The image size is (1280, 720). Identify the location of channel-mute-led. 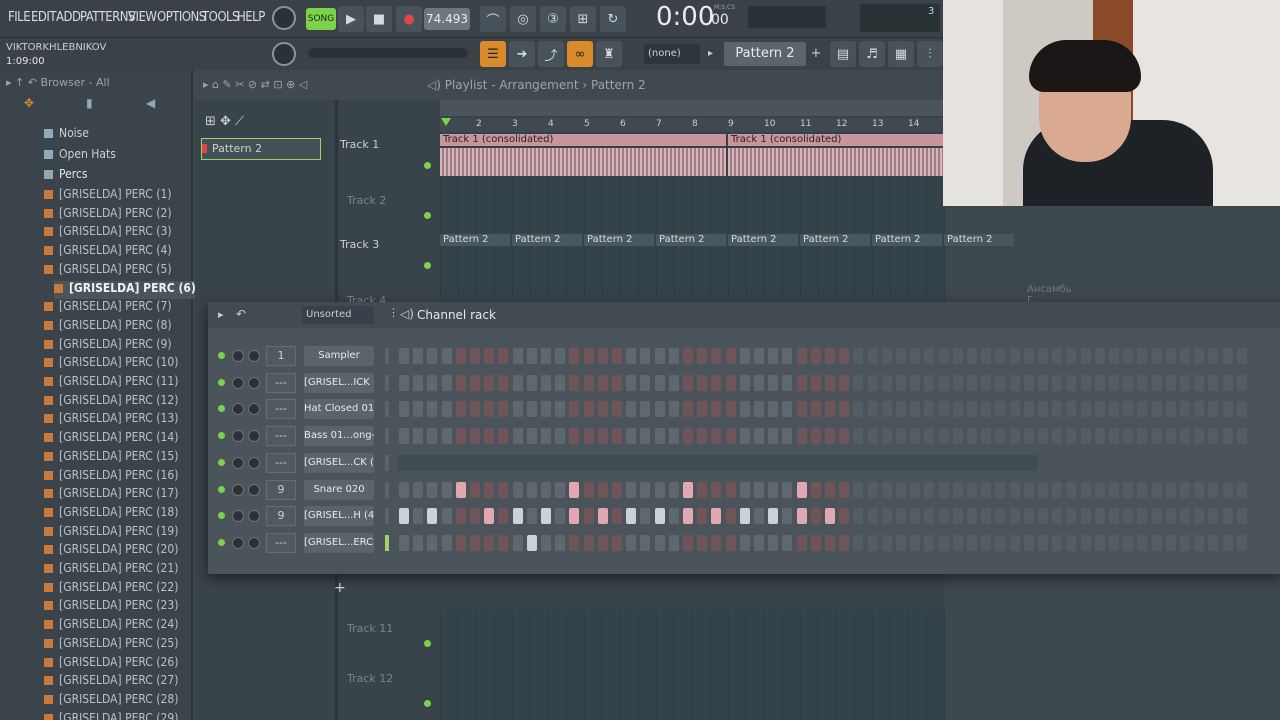
(221, 355).